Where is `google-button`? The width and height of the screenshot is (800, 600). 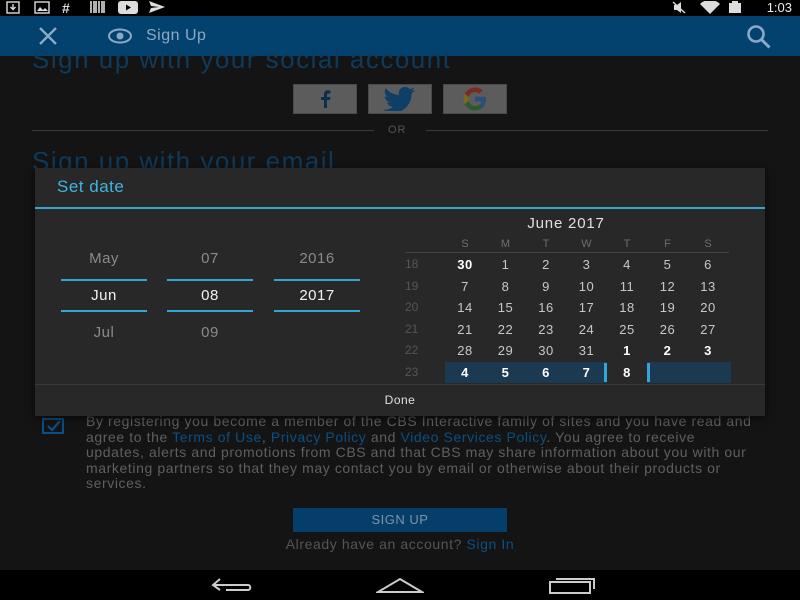
google-button is located at coordinates (475, 99).